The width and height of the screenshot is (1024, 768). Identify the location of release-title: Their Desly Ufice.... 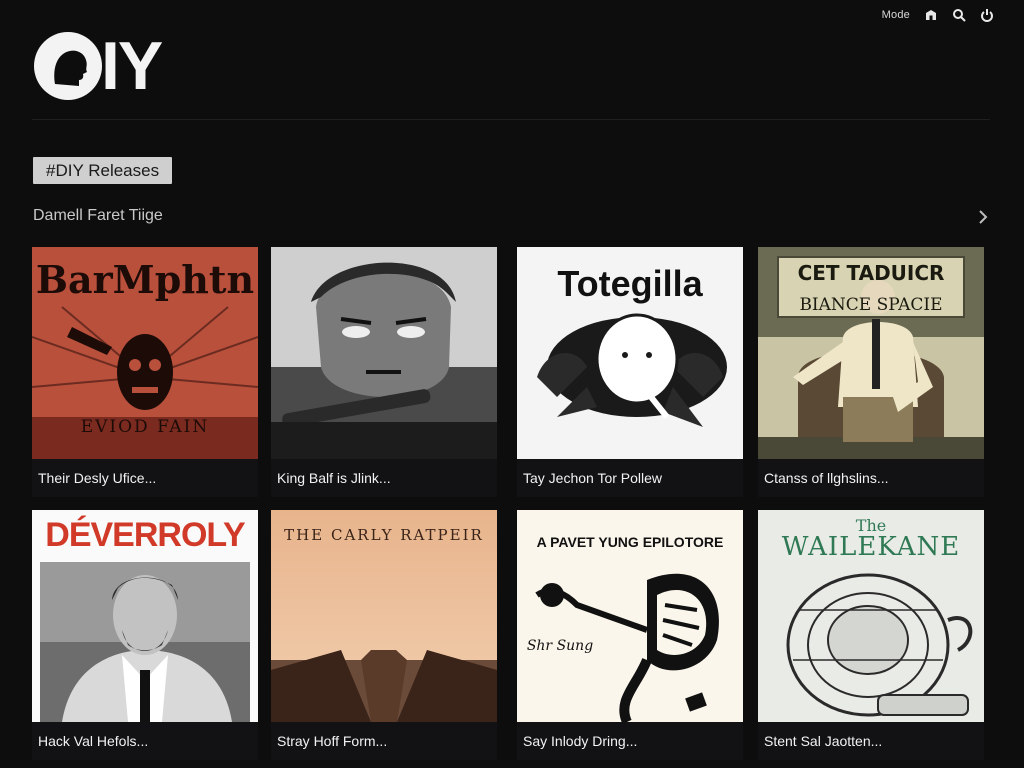
(145, 478).